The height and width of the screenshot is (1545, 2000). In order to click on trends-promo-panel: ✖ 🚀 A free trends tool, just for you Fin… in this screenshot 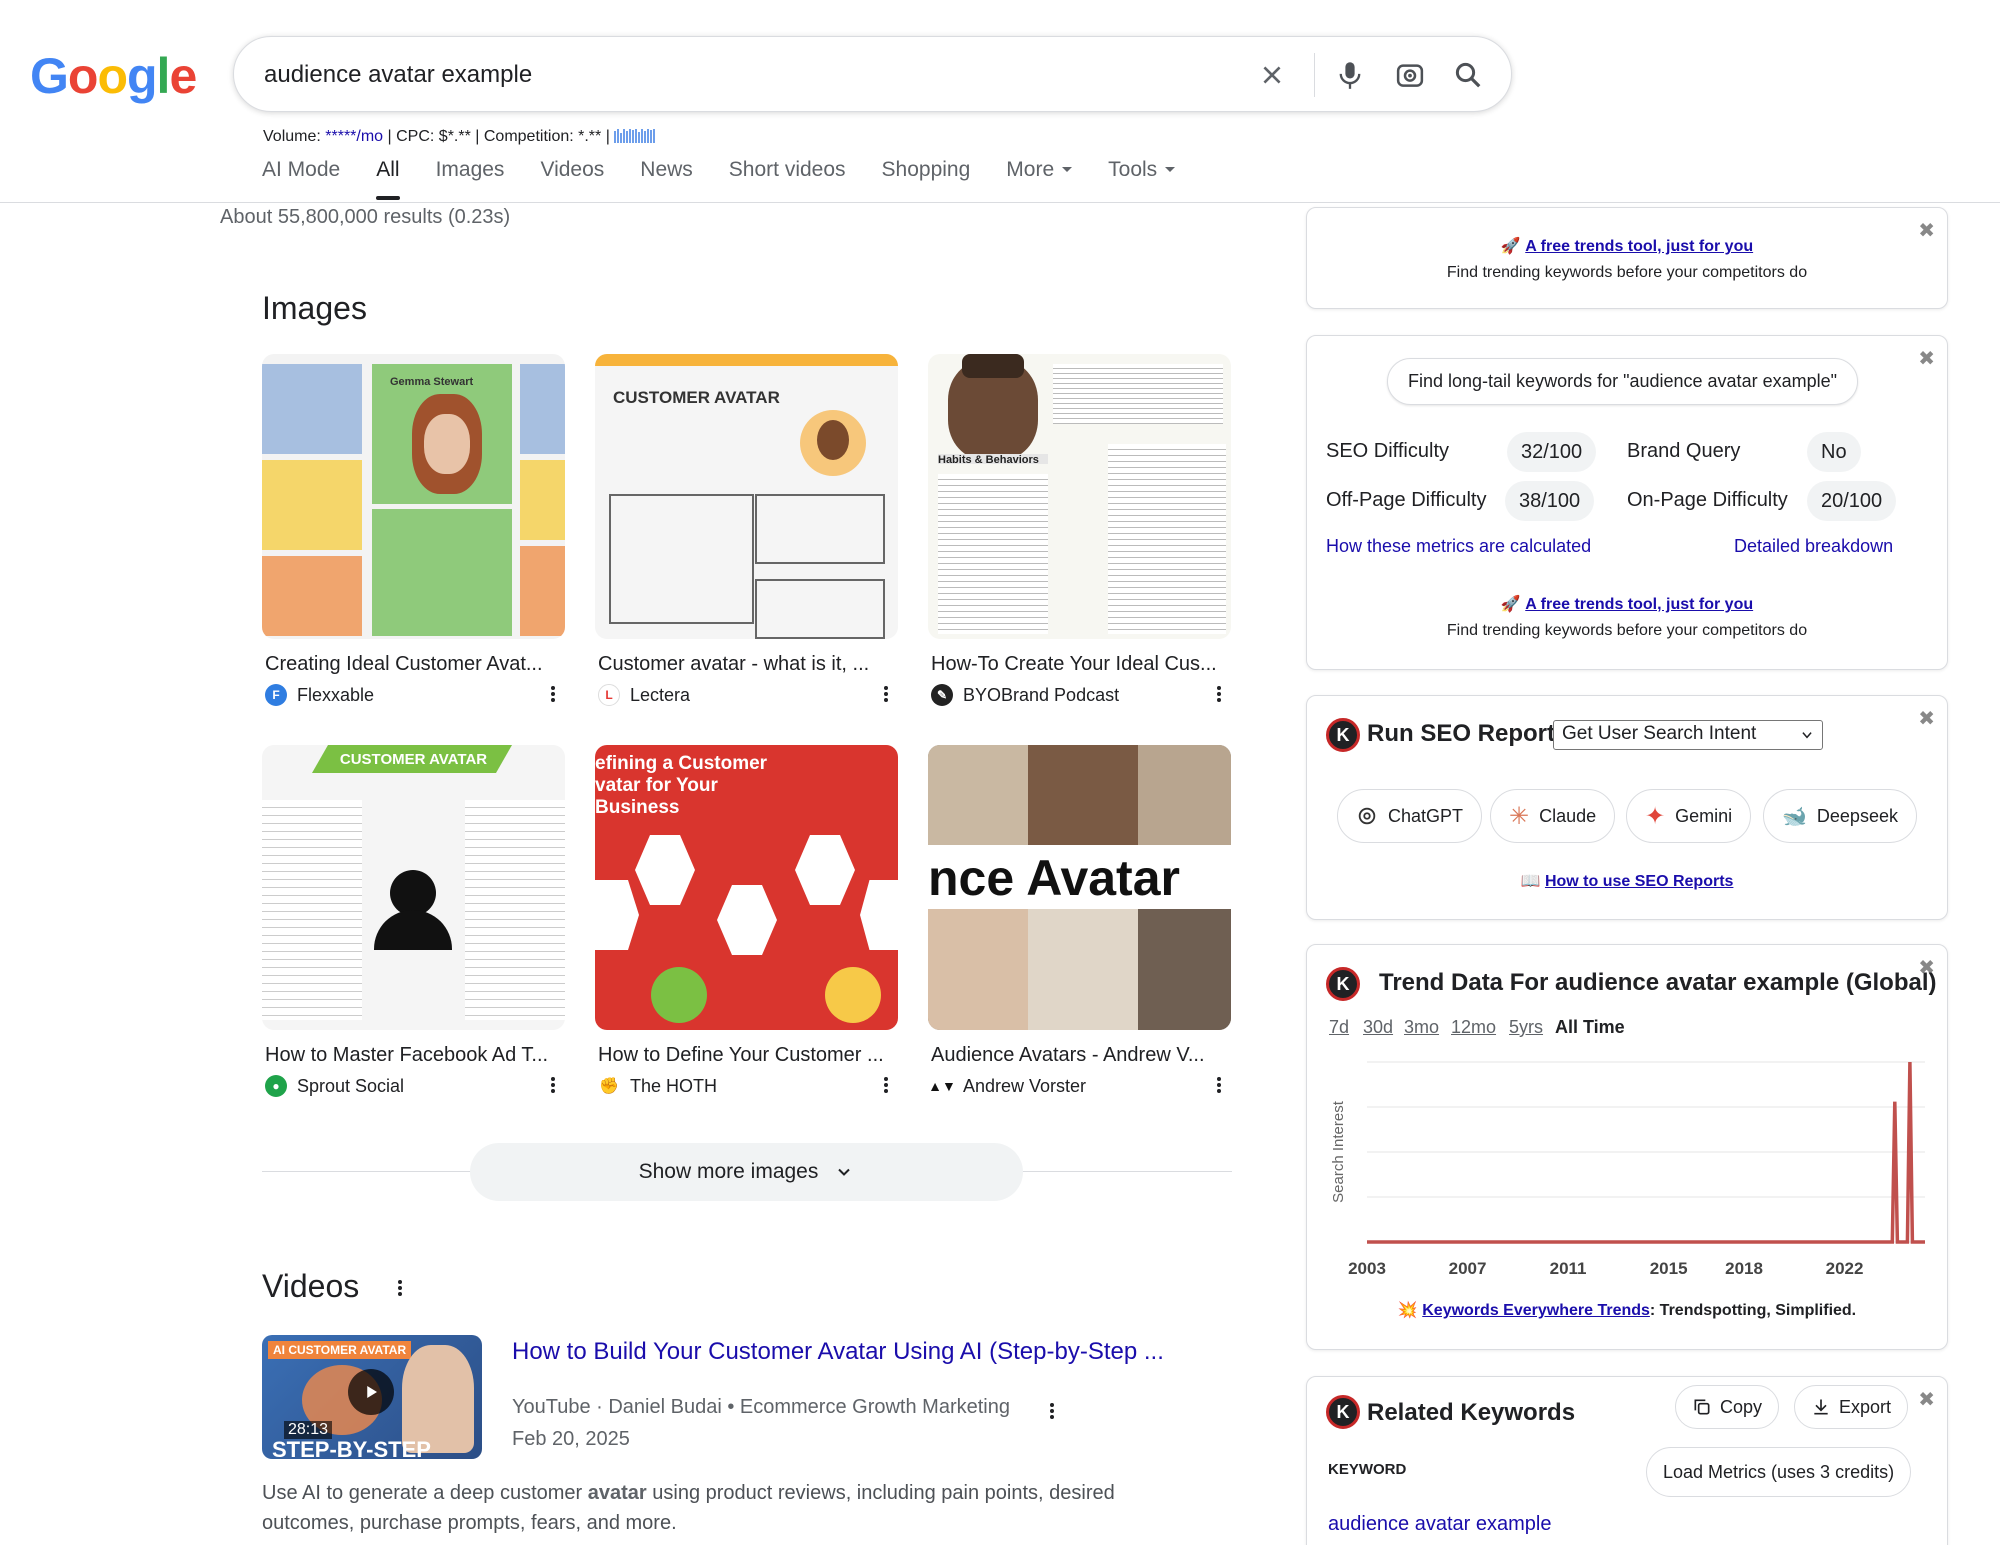, I will do `click(1627, 258)`.